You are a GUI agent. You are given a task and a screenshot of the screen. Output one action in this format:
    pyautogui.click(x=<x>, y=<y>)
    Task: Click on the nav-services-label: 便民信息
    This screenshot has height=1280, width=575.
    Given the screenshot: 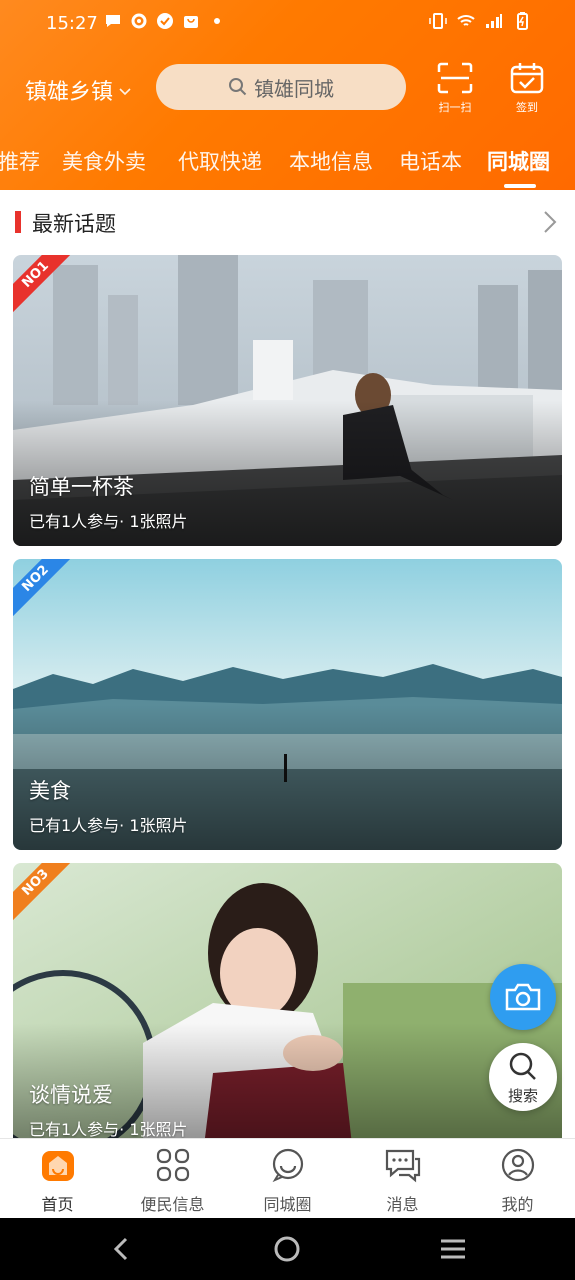 What is the action you would take?
    pyautogui.click(x=172, y=1204)
    